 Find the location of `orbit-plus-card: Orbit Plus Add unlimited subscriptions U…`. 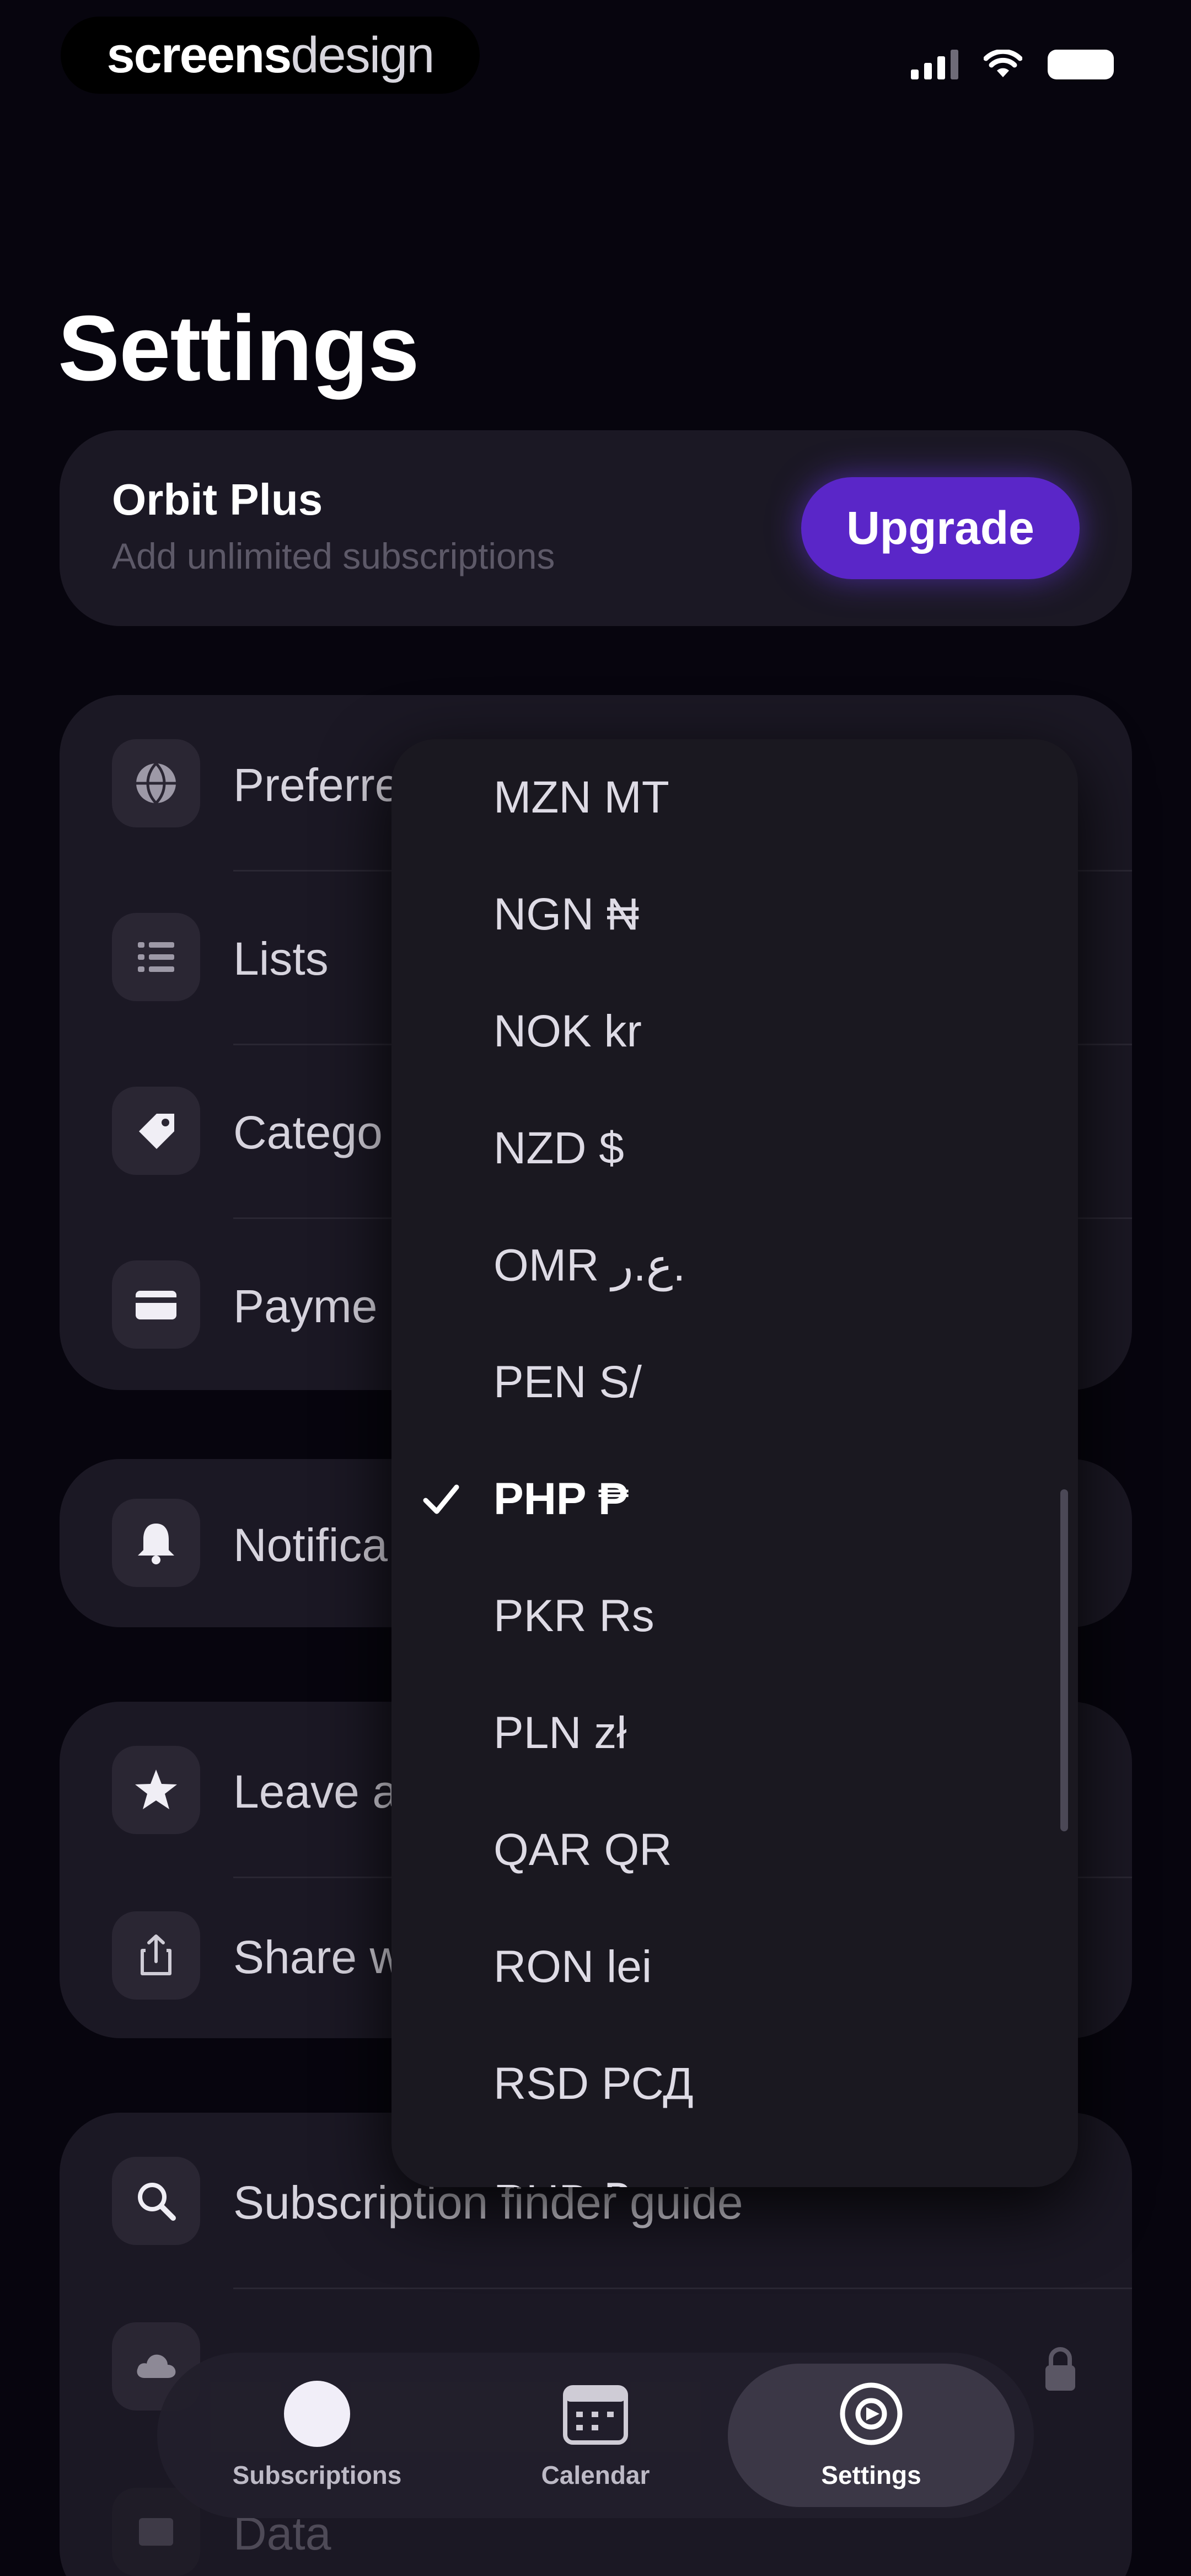

orbit-plus-card: Orbit Plus Add unlimited subscriptions U… is located at coordinates (596, 528).